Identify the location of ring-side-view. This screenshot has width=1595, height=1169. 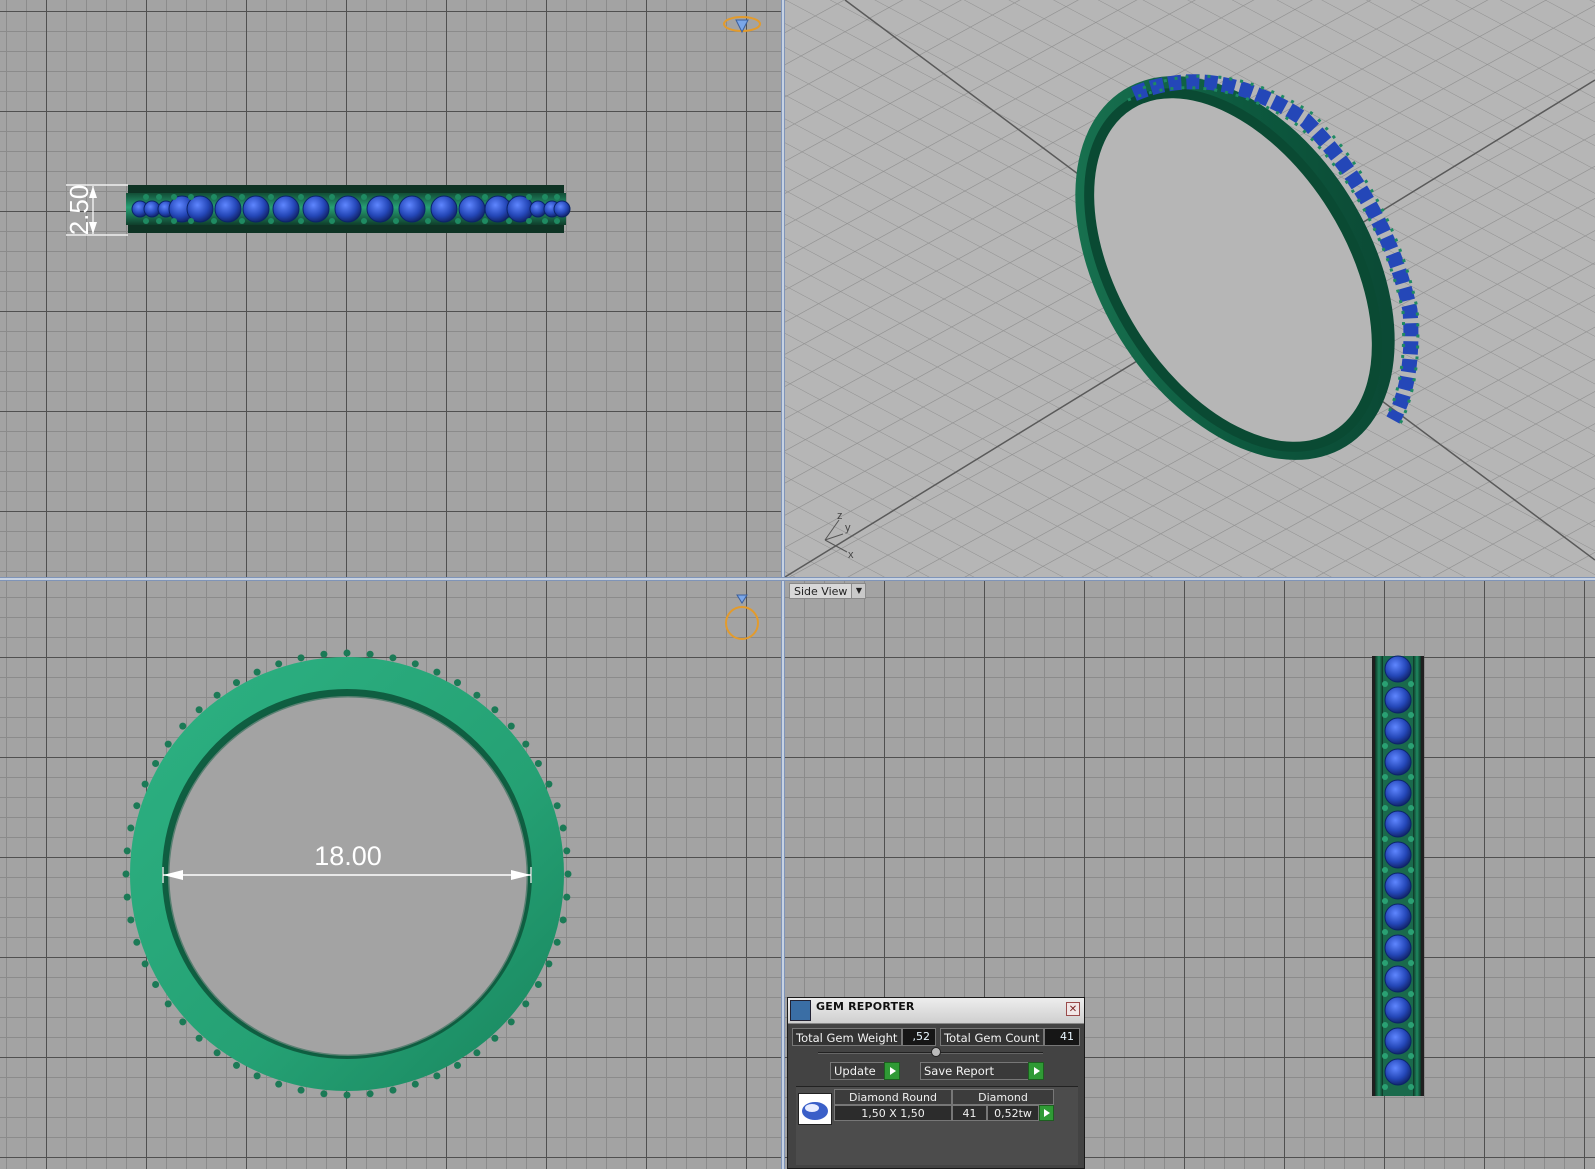
(1398, 875).